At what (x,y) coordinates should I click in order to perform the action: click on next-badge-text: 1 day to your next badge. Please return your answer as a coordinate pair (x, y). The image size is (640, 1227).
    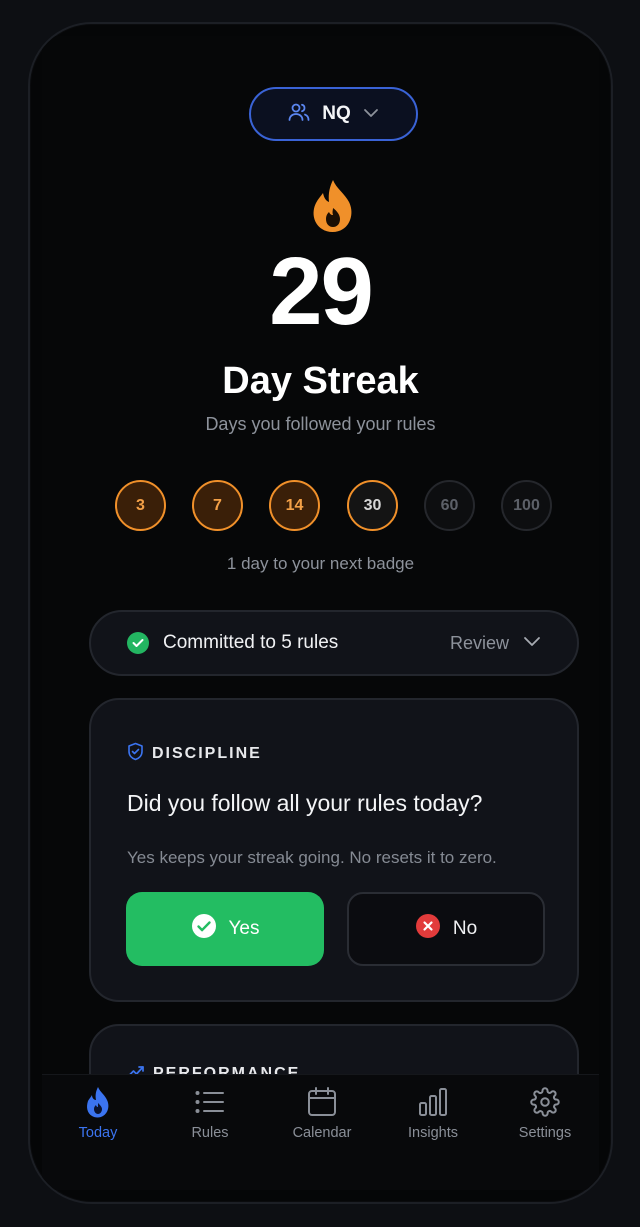
    Looking at the image, I should click on (320, 563).